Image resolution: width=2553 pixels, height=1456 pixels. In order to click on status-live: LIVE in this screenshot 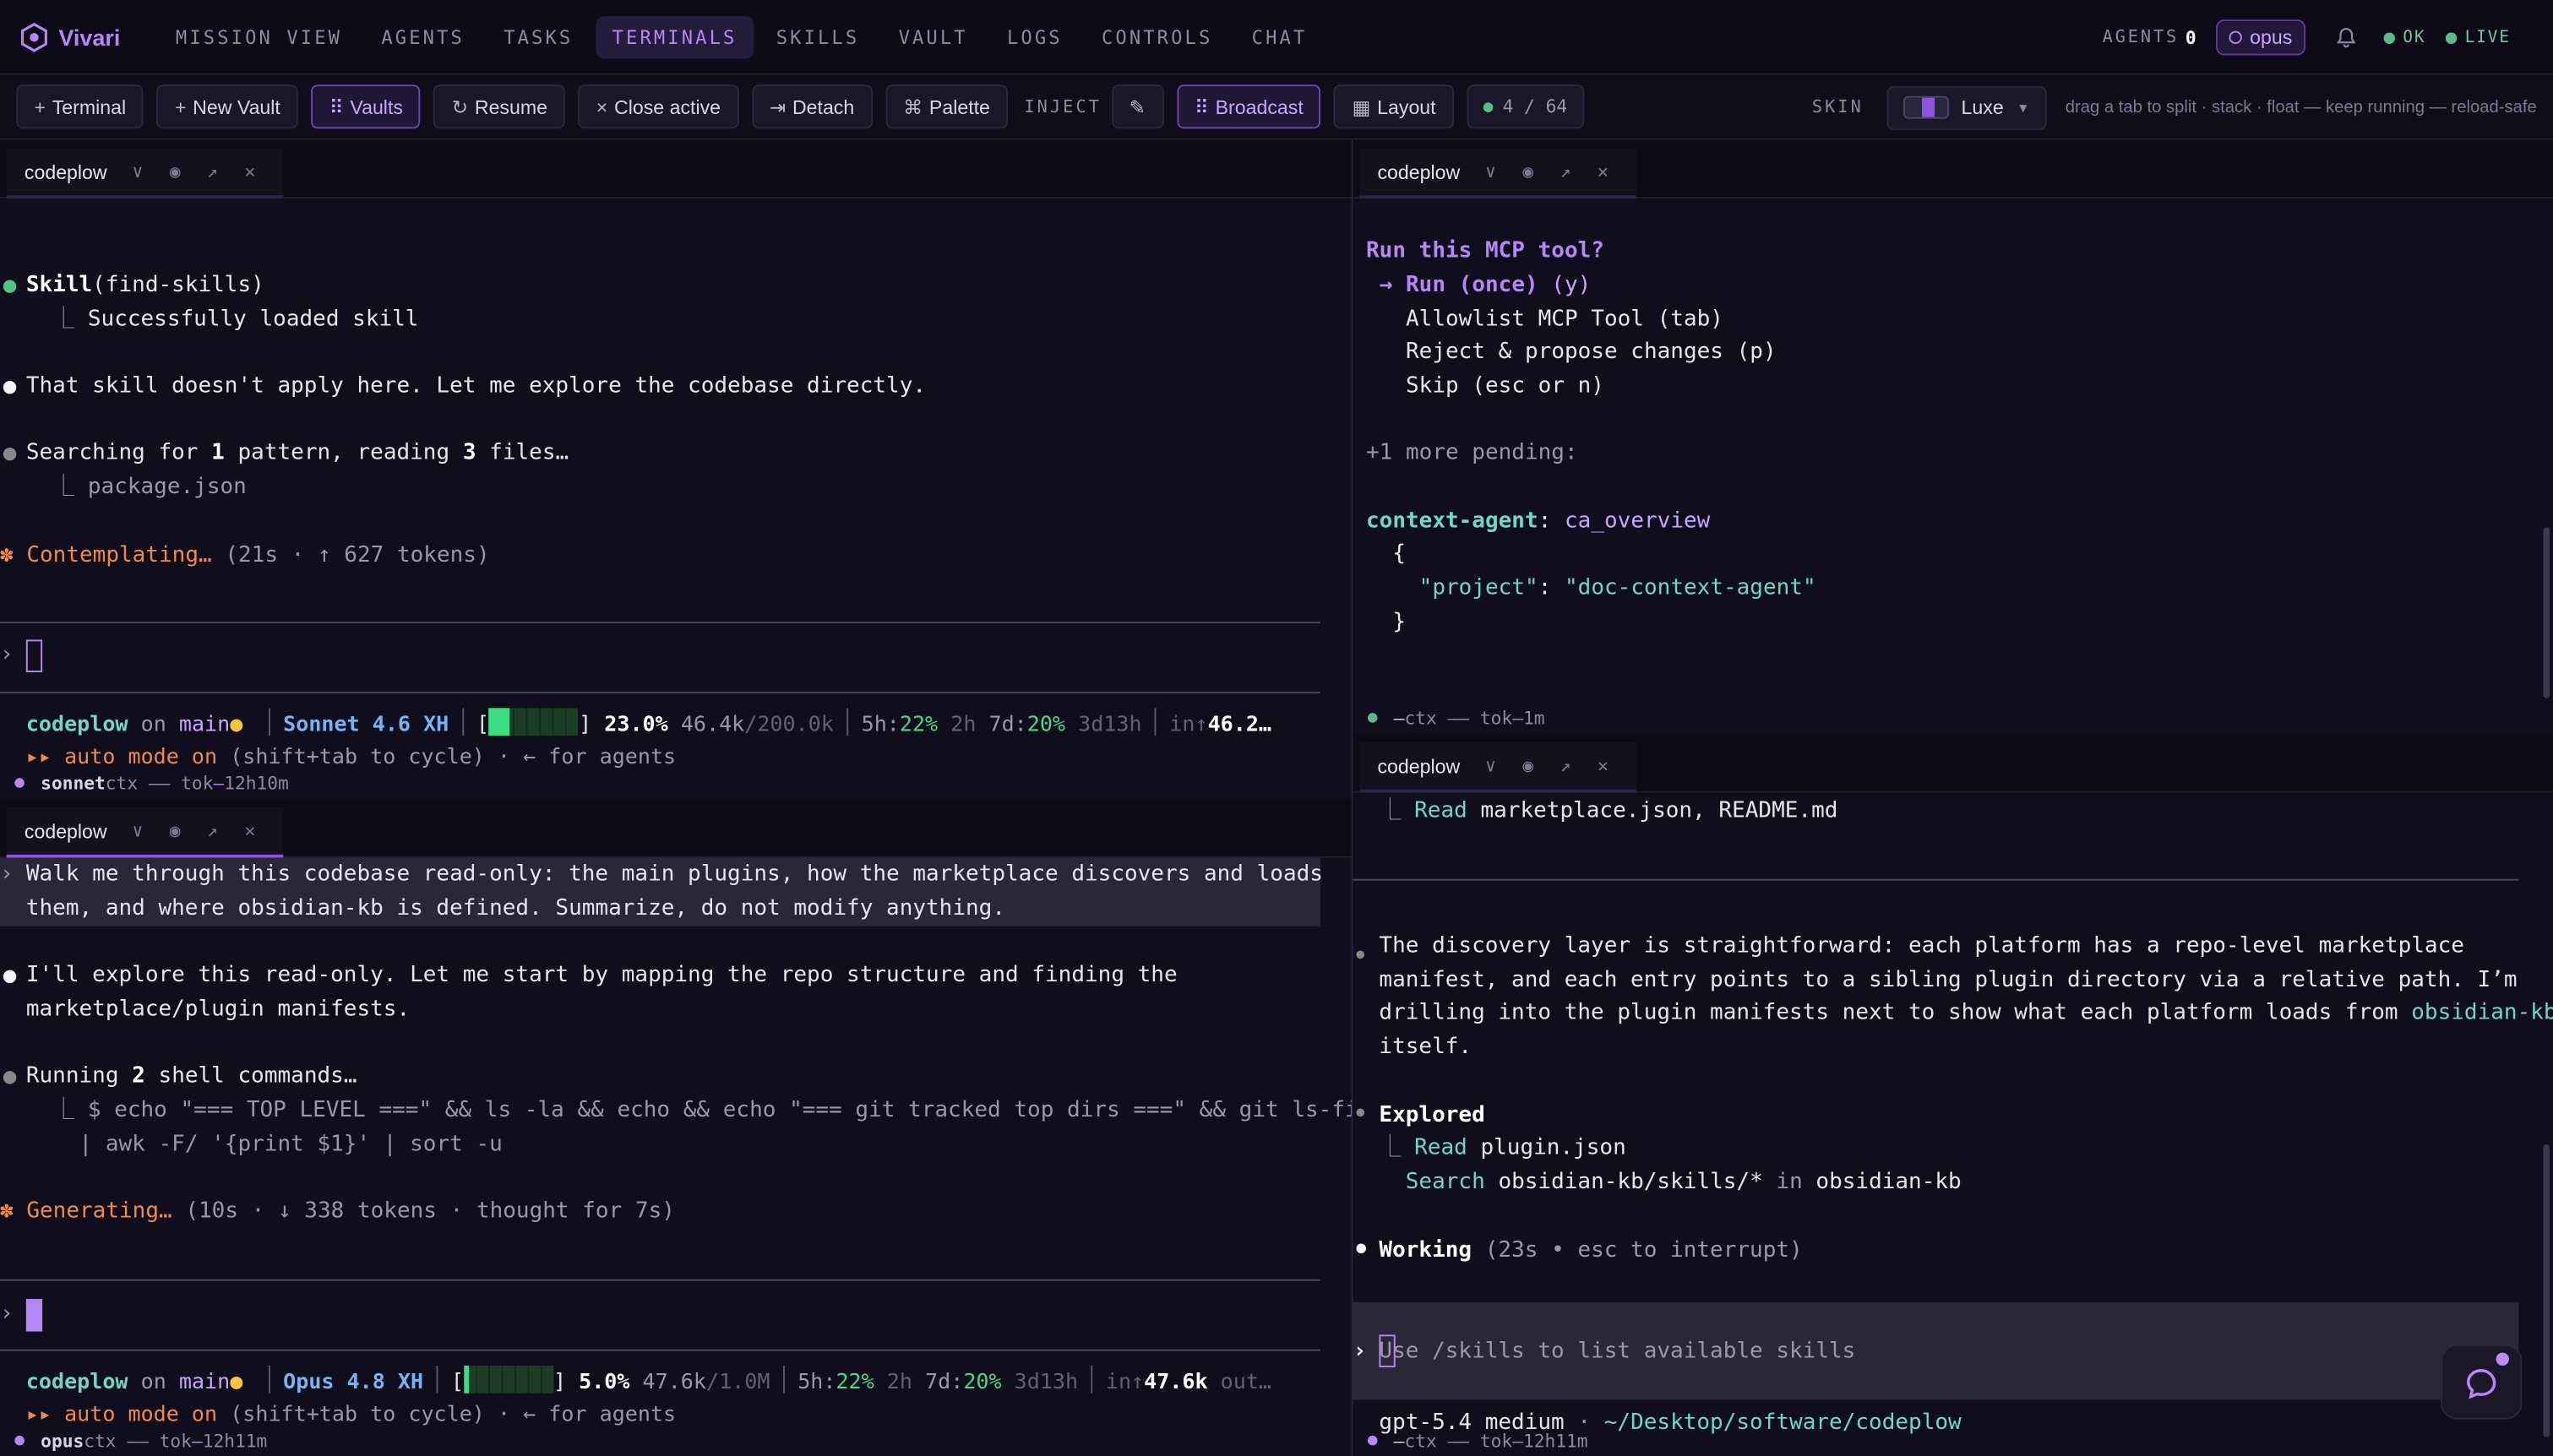, I will do `click(2478, 37)`.